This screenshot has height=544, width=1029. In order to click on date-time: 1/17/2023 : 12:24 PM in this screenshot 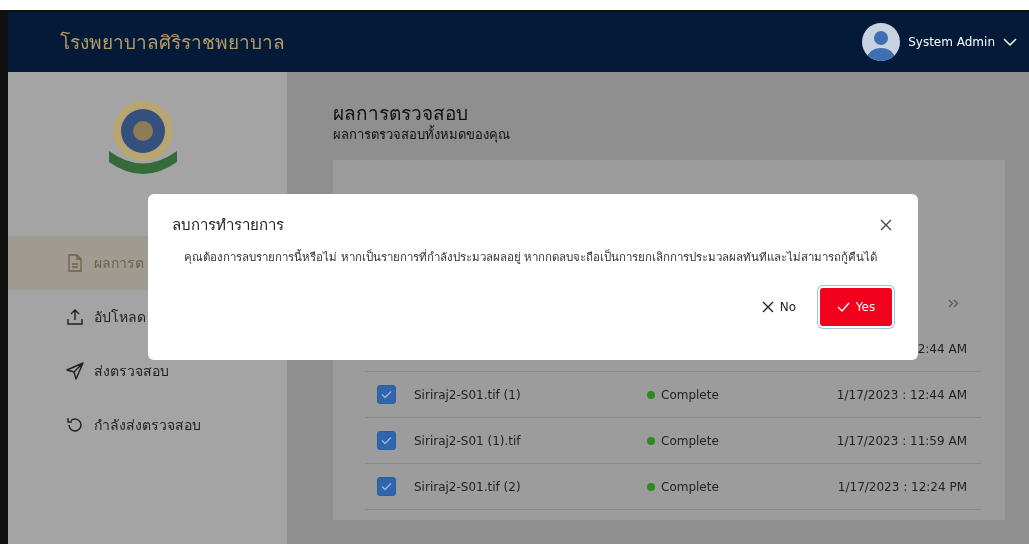, I will do `click(902, 487)`.